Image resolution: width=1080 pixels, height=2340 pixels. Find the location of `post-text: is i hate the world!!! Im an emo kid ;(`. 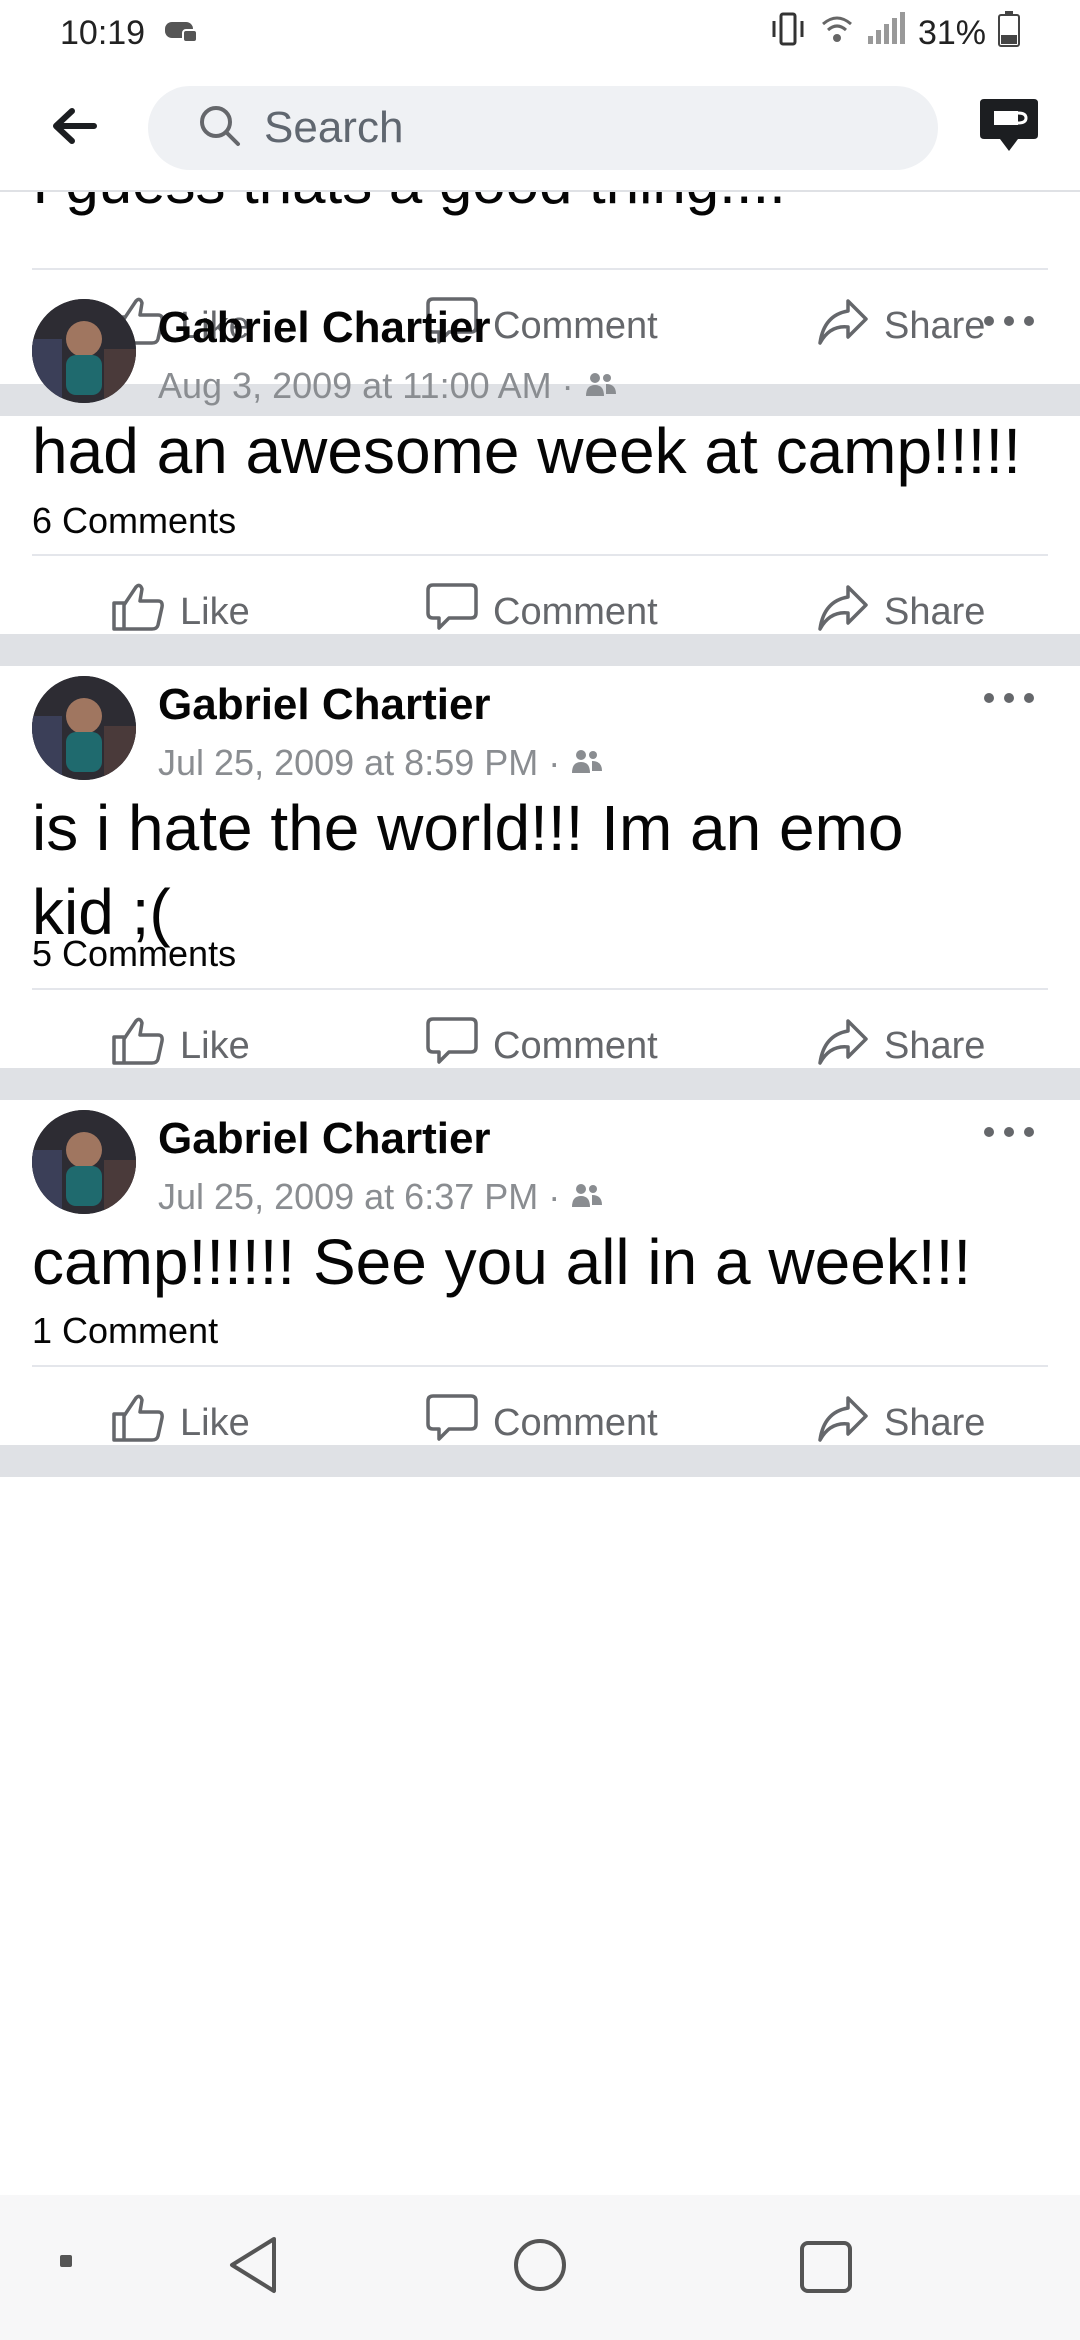

post-text: is i hate the world!!! Im an emo kid ;( is located at coordinates (542, 870).